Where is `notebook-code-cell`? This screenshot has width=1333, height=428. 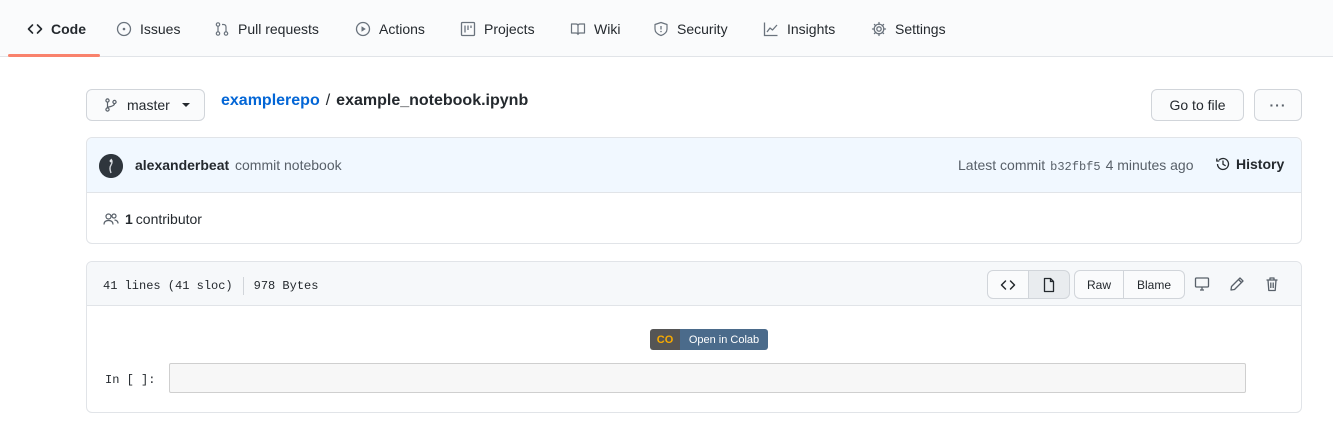
notebook-code-cell is located at coordinates (707, 378).